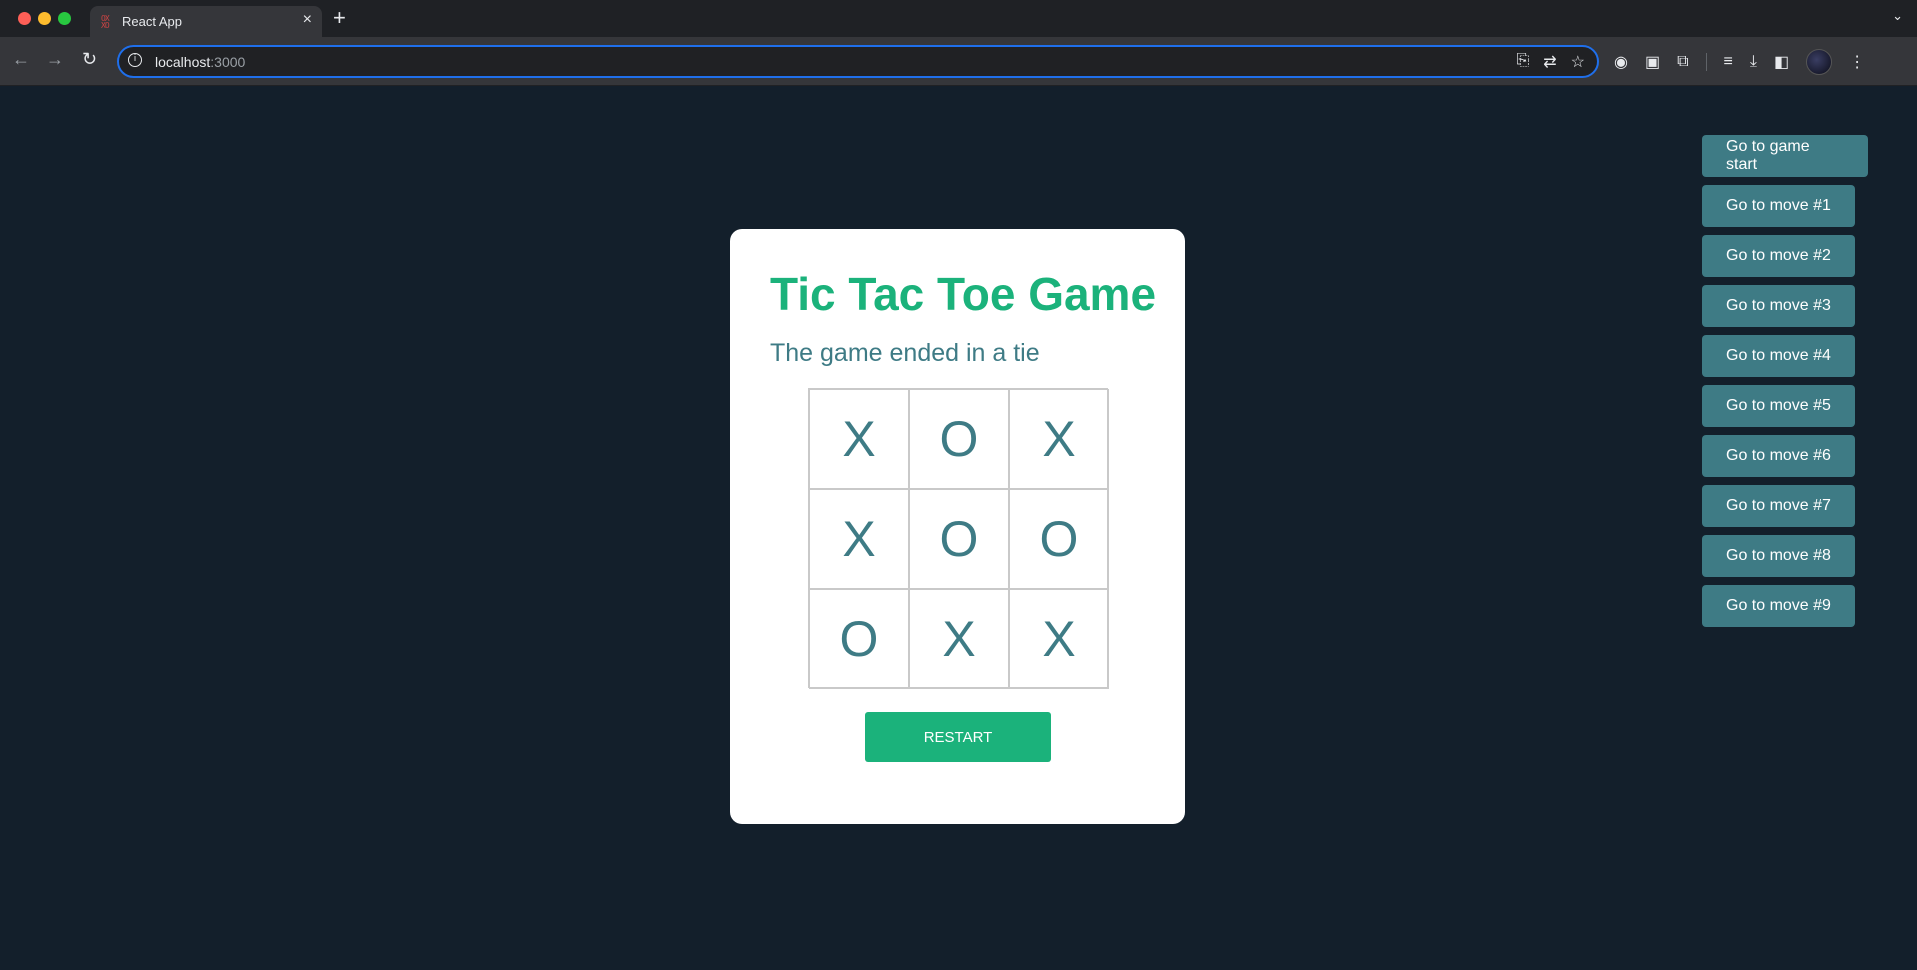 The height and width of the screenshot is (970, 1917). Describe the element at coordinates (958, 18) in the screenshot. I see `browser-tab-bar: OX XO React App × + ⌄` at that location.